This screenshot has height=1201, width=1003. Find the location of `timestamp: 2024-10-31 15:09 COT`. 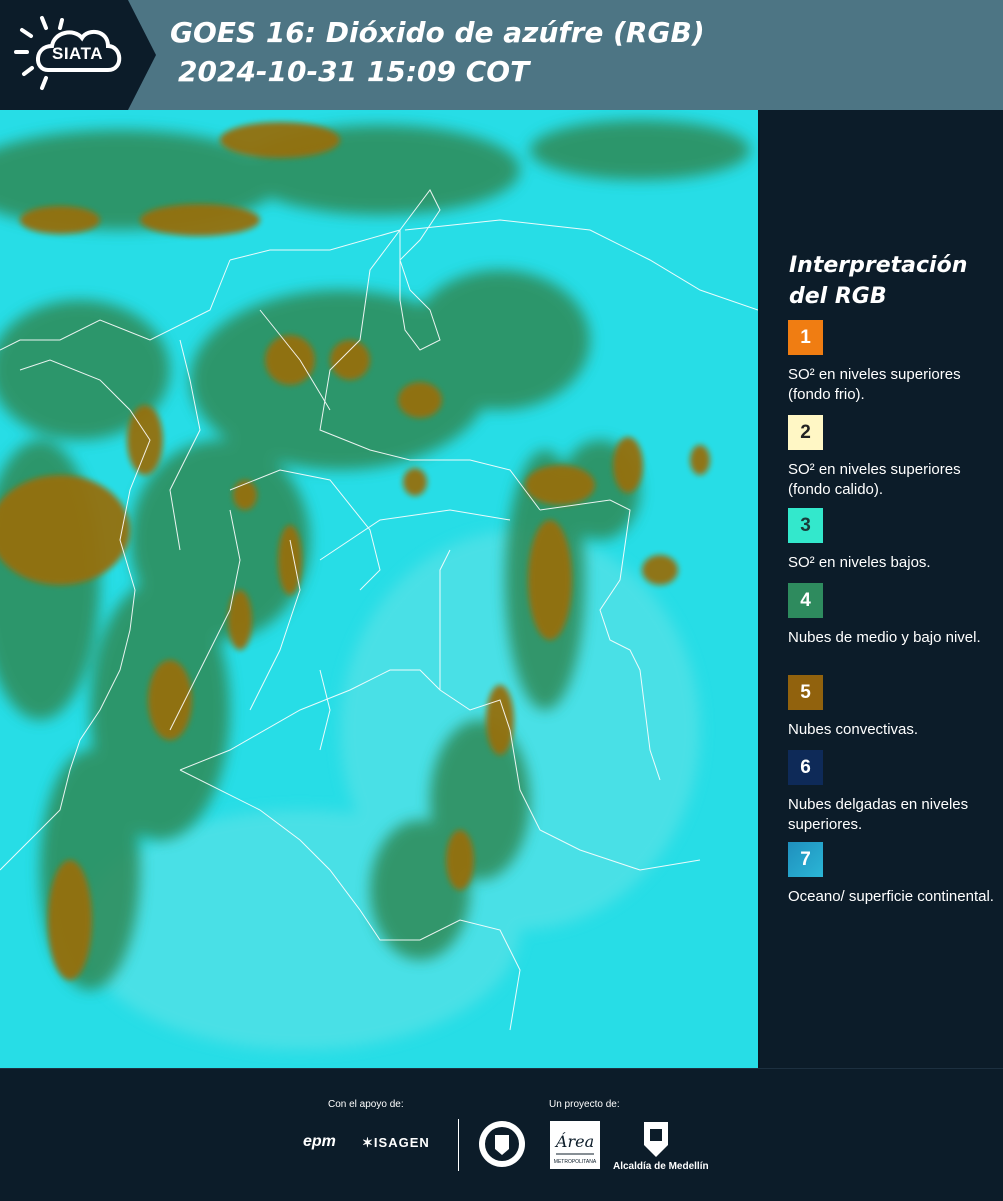

timestamp: 2024-10-31 15:09 COT is located at coordinates (354, 71).